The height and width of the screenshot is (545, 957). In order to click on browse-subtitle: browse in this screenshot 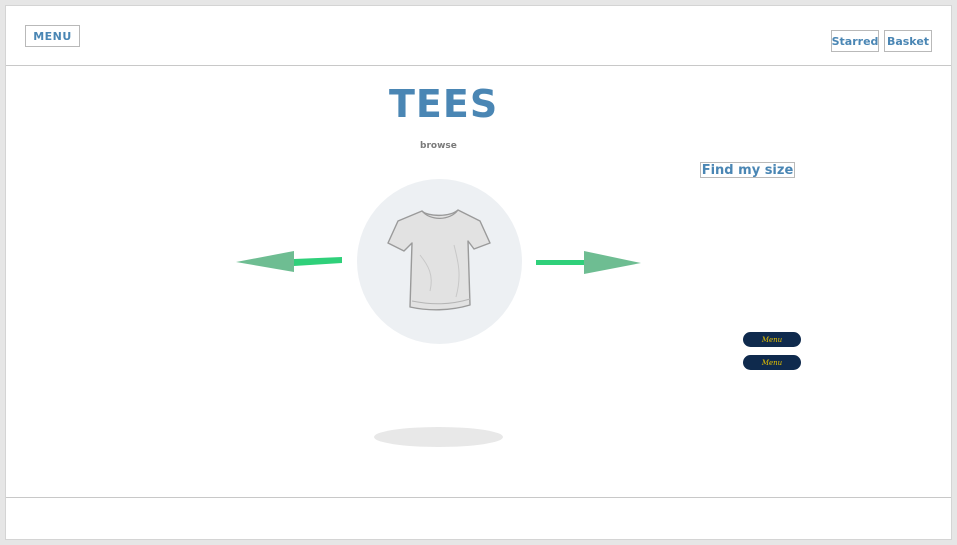, I will do `click(438, 146)`.